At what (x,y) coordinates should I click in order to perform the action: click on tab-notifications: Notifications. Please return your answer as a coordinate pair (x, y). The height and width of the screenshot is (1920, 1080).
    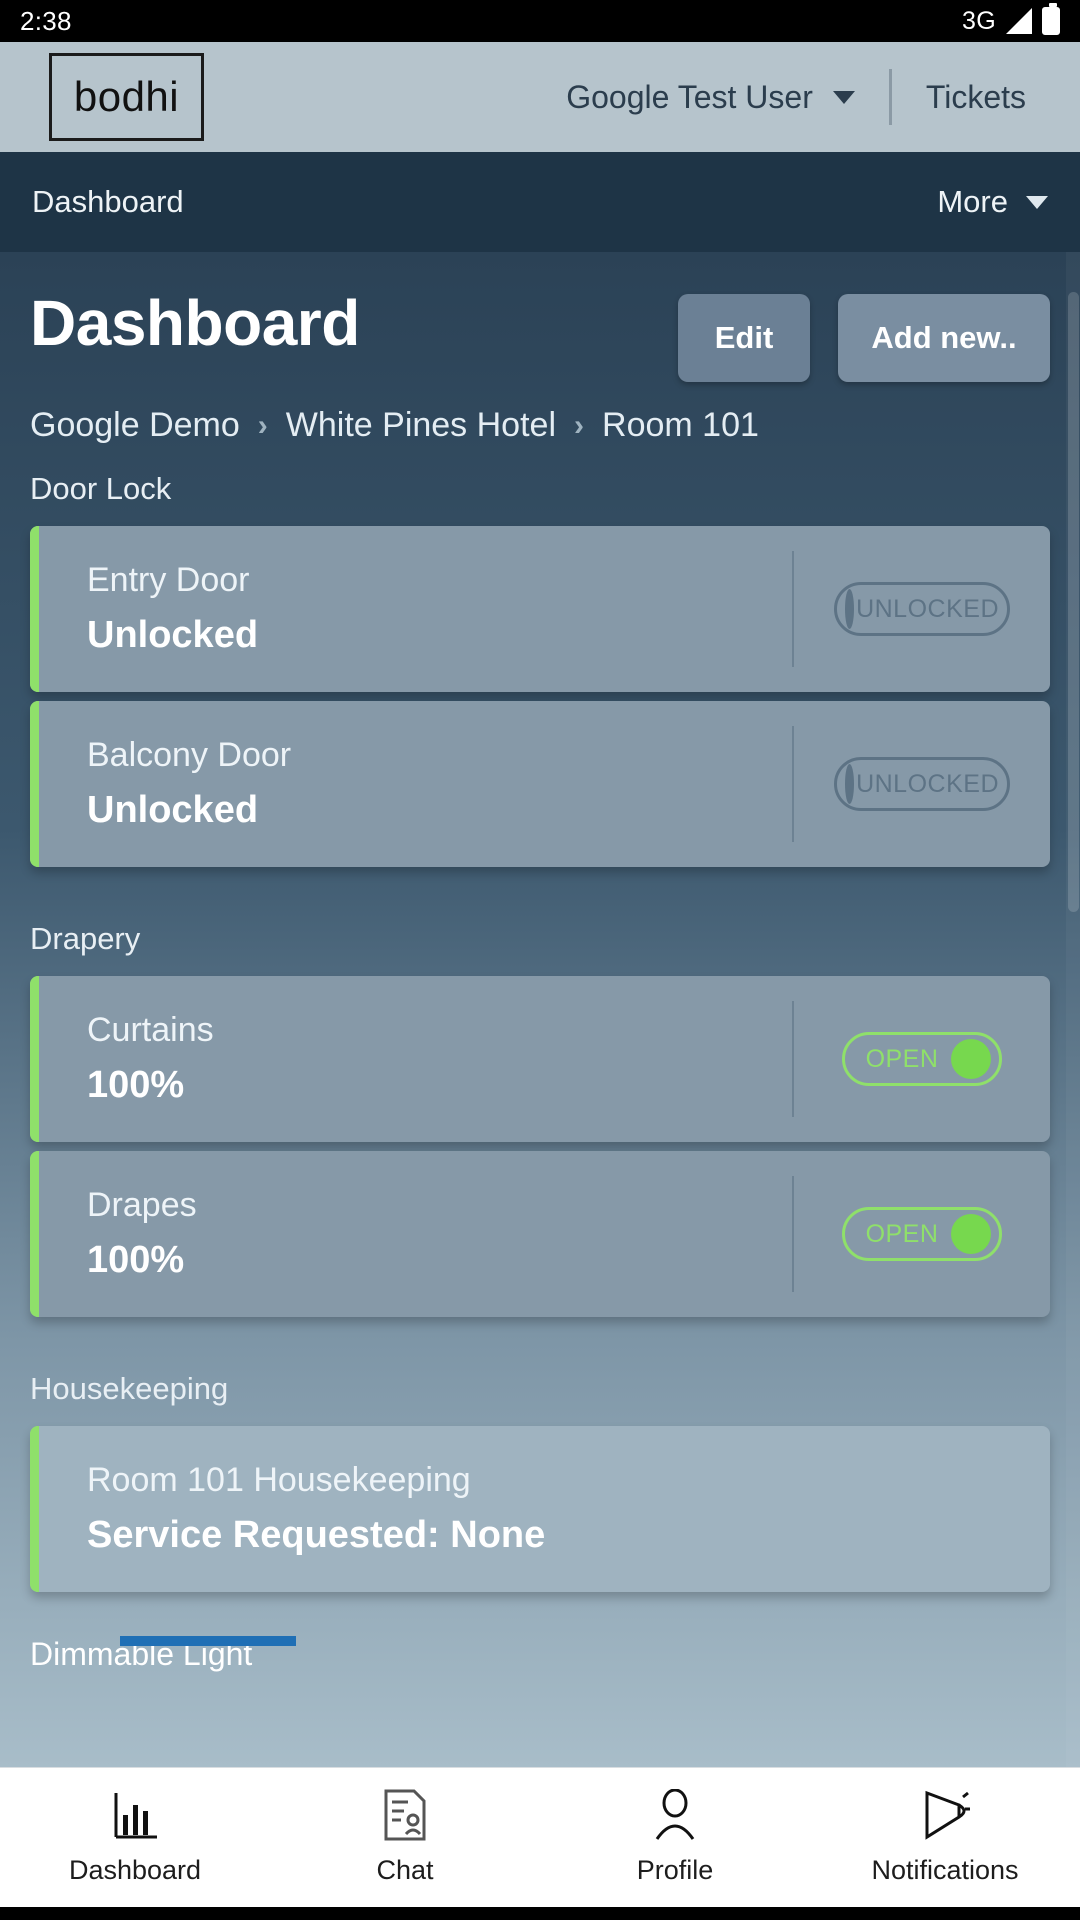
    Looking at the image, I should click on (945, 1837).